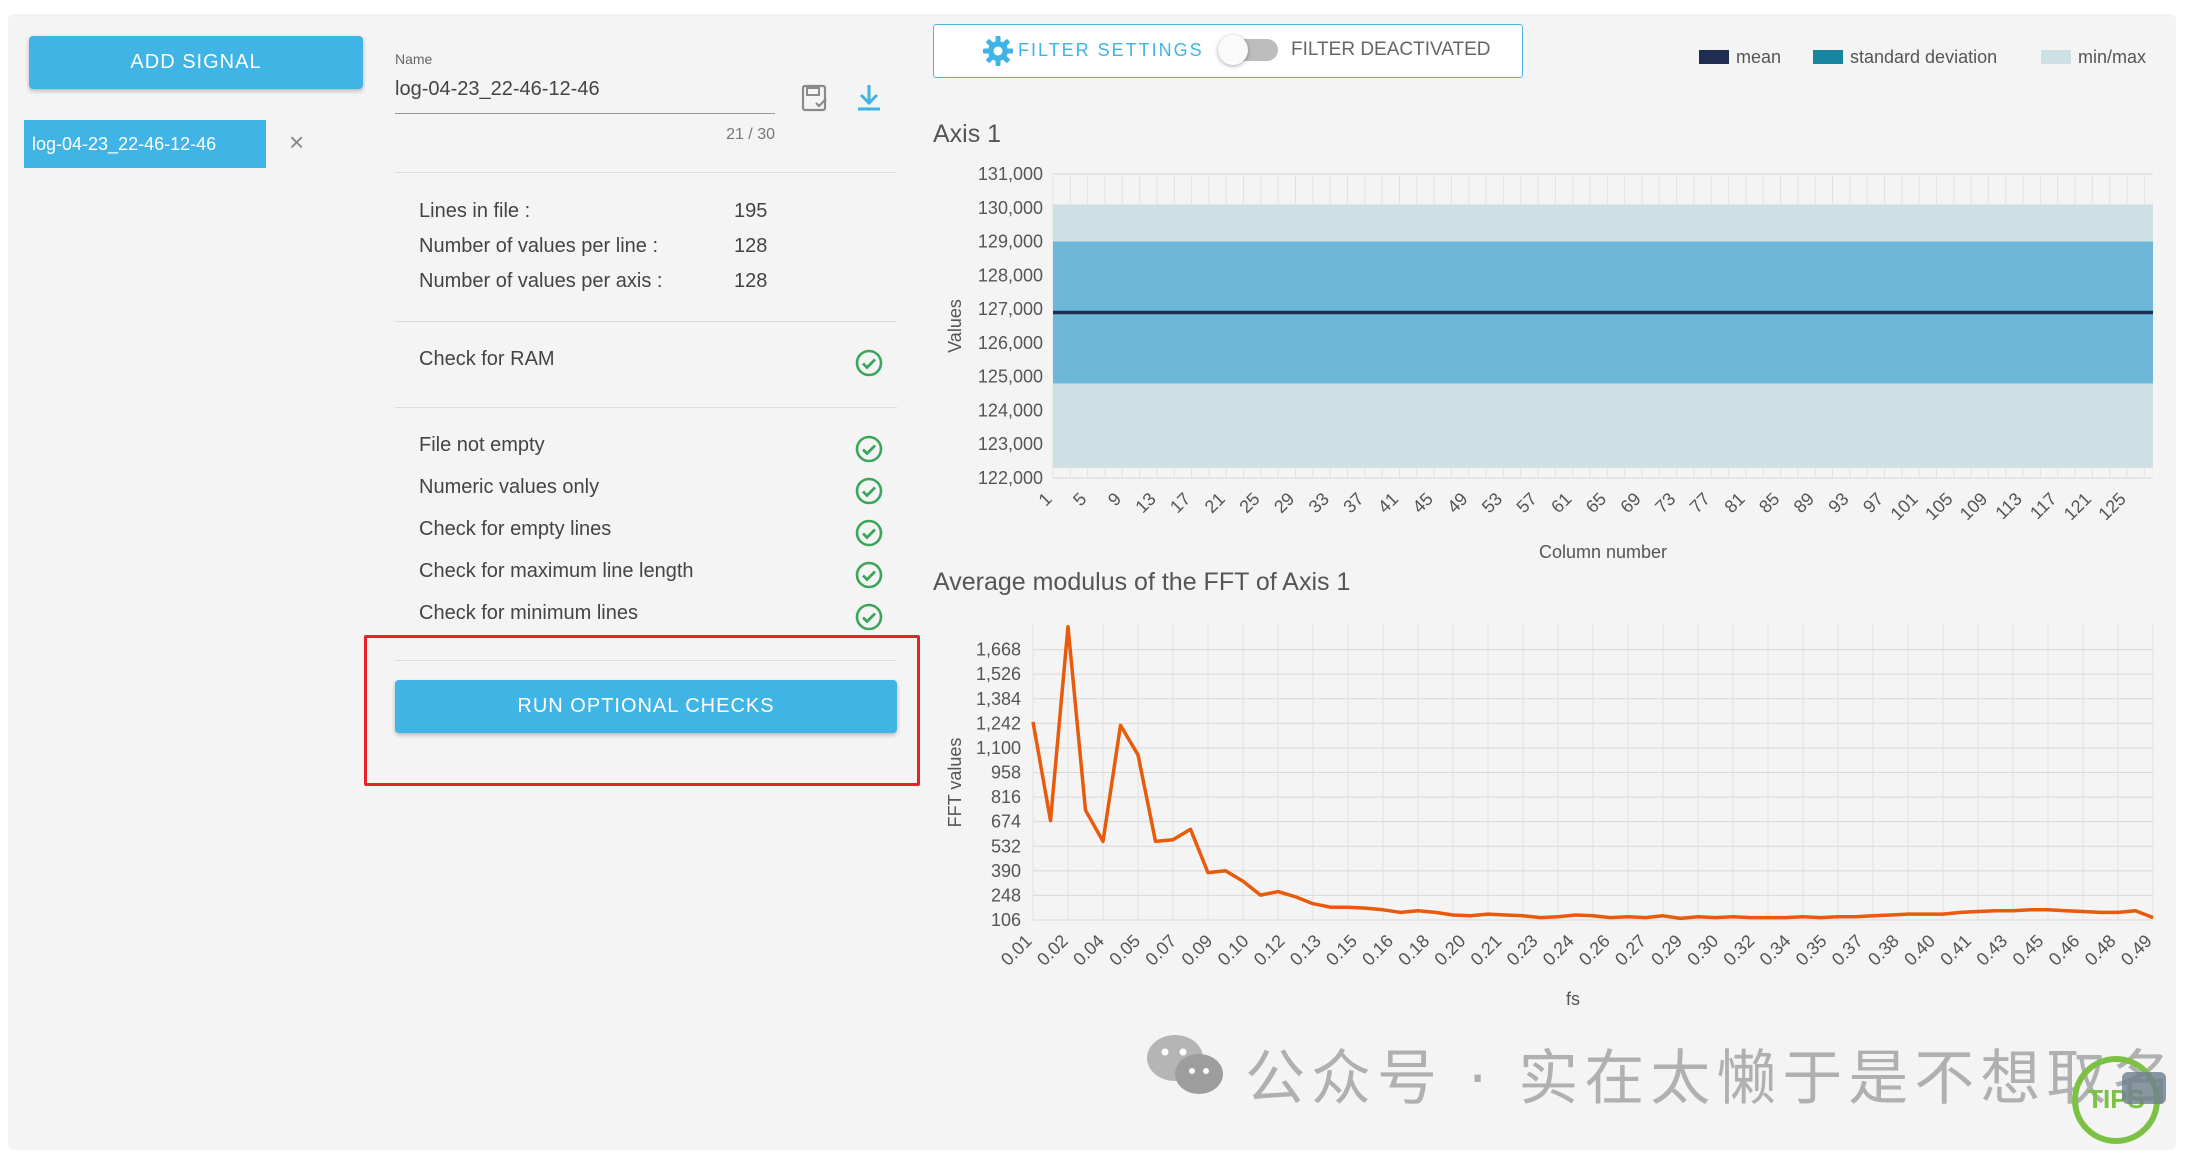 The image size is (2185, 1155). What do you see at coordinates (751, 211) in the screenshot?
I see `stat-lines-value: 195` at bounding box center [751, 211].